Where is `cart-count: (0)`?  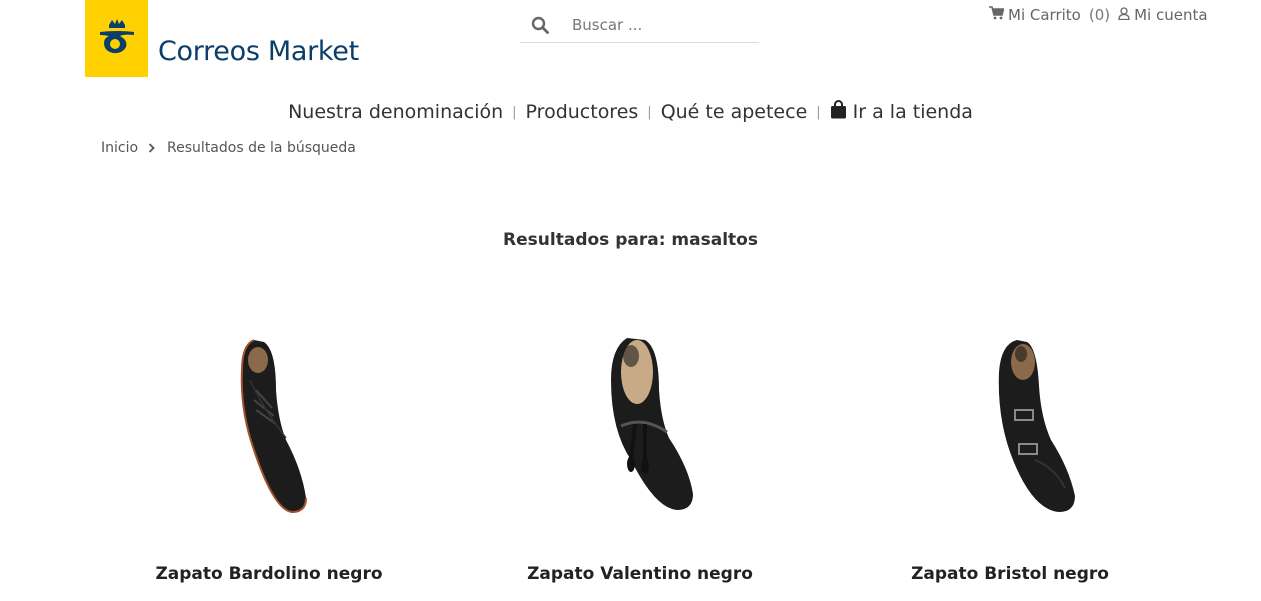
cart-count: (0) is located at coordinates (1099, 15).